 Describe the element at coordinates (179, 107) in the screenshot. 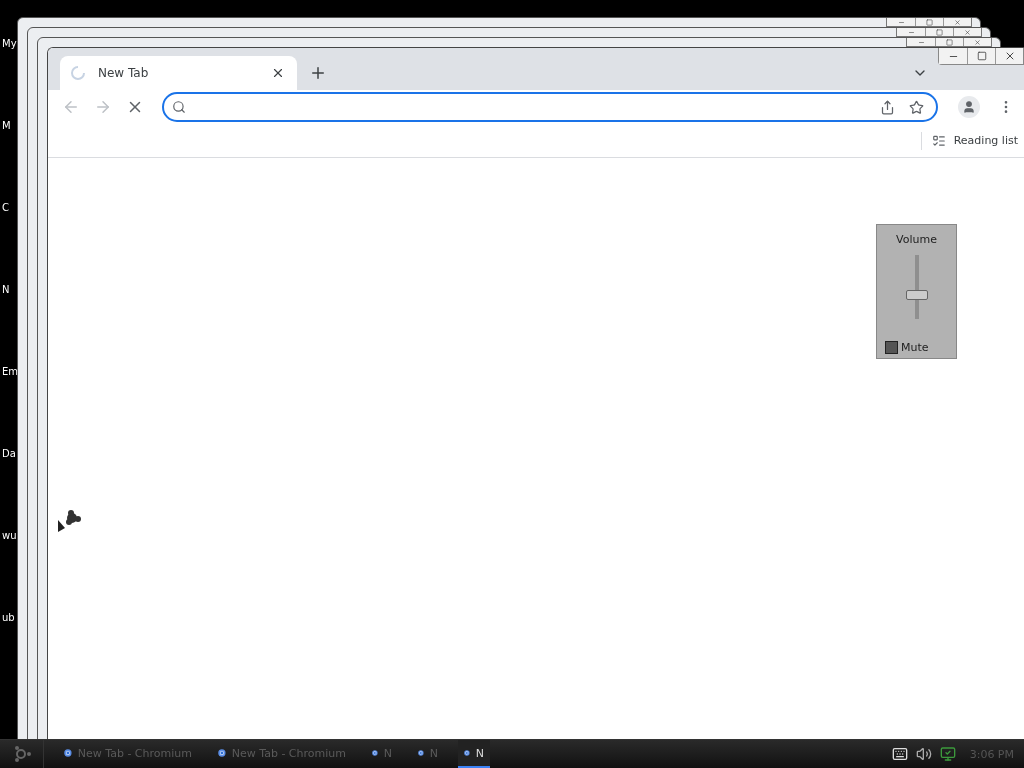

I see `search-icon` at that location.